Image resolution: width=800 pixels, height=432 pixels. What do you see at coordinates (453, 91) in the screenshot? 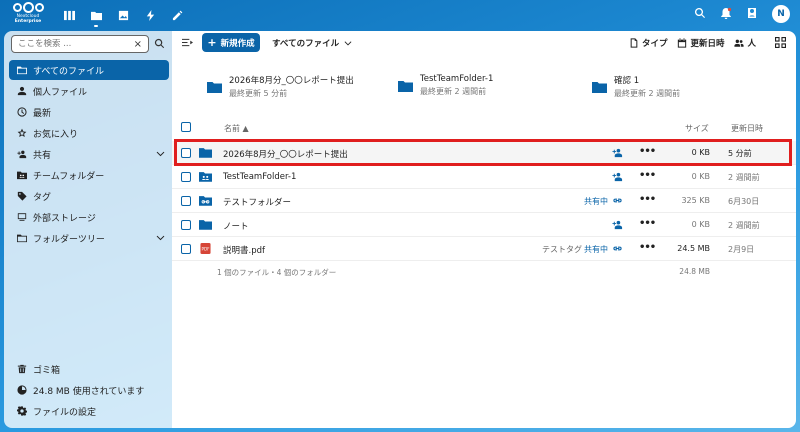
I see `recent-card-subtitle: 最終更新 2 週間前` at bounding box center [453, 91].